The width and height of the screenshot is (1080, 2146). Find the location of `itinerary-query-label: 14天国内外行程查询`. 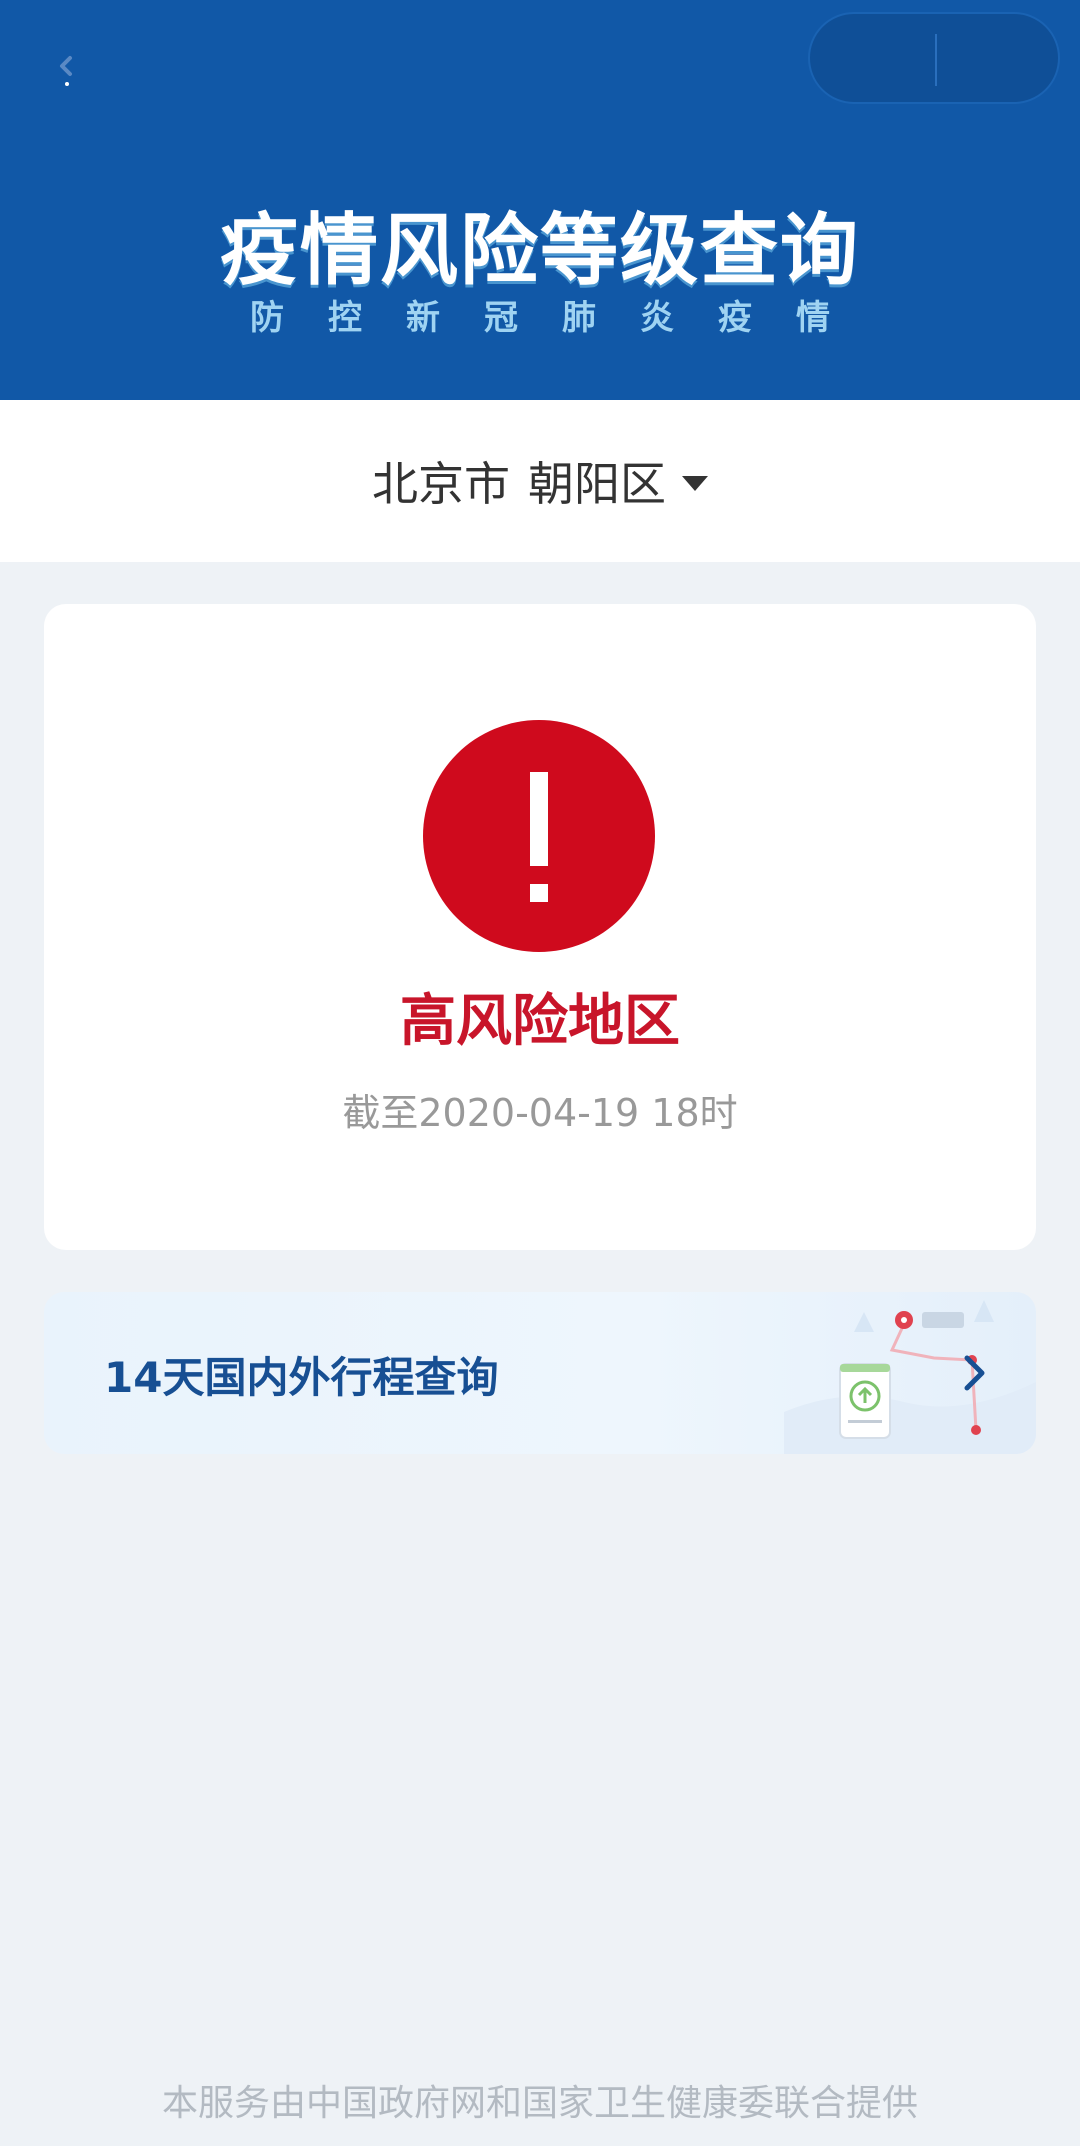

itinerary-query-label: 14天国内外行程查询 is located at coordinates (301, 1377).